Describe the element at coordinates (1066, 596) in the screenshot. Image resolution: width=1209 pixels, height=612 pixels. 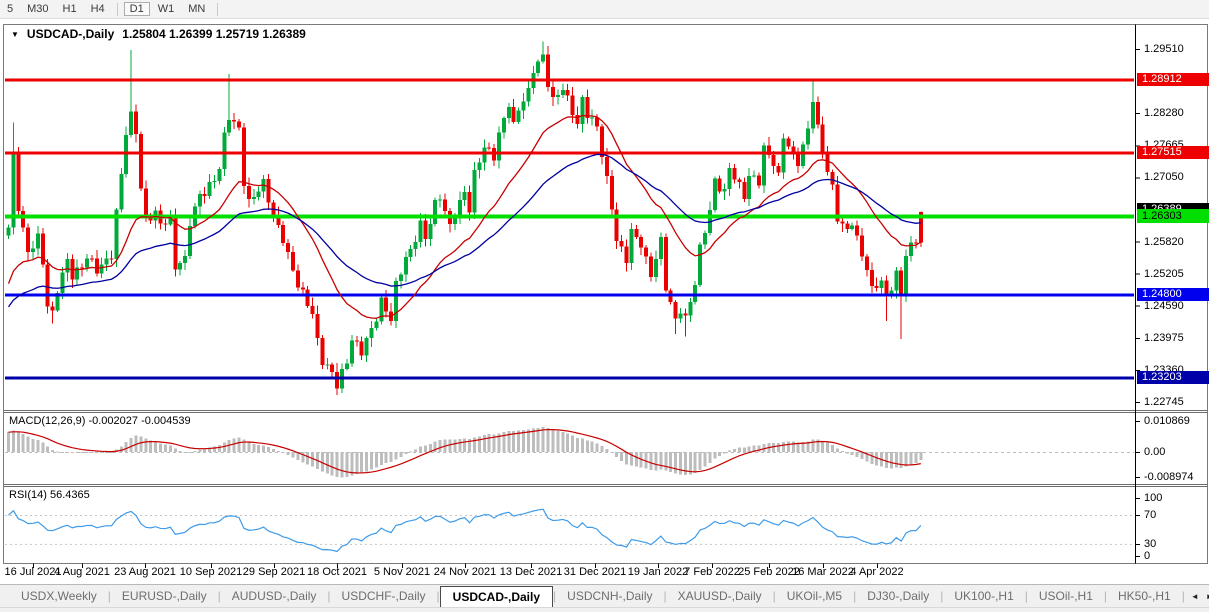
I see `tab-usoil-h1: USOil-,H1` at that location.